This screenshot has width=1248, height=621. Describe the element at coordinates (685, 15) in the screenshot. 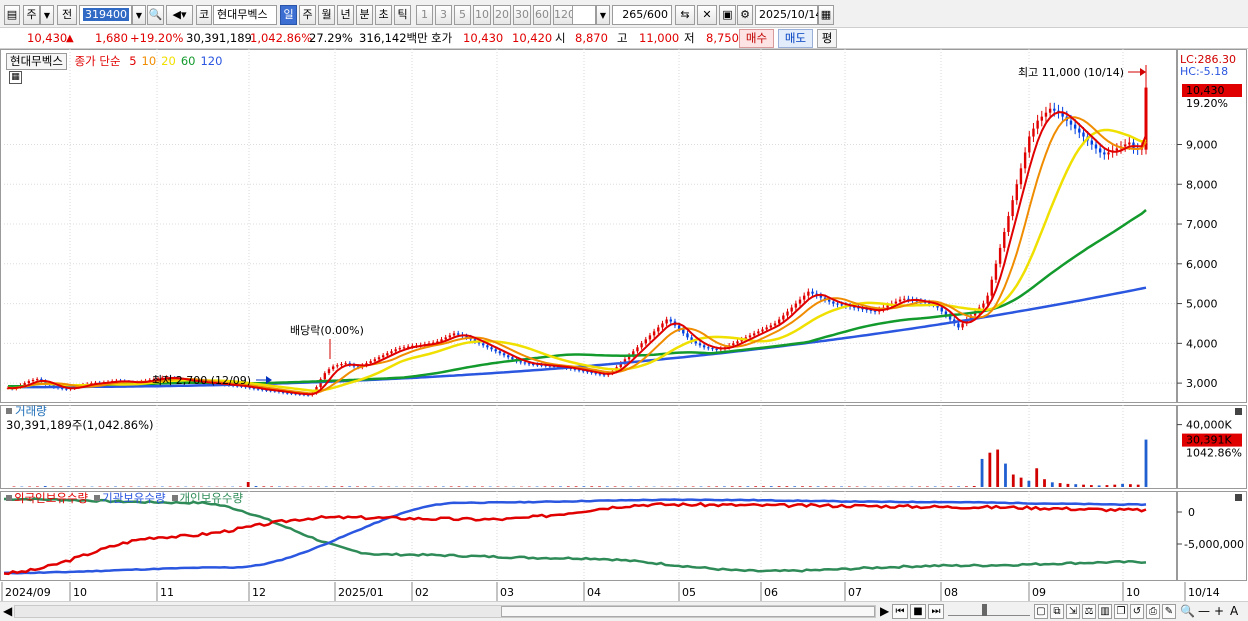

I see `zoom-icon: ⇆` at that location.